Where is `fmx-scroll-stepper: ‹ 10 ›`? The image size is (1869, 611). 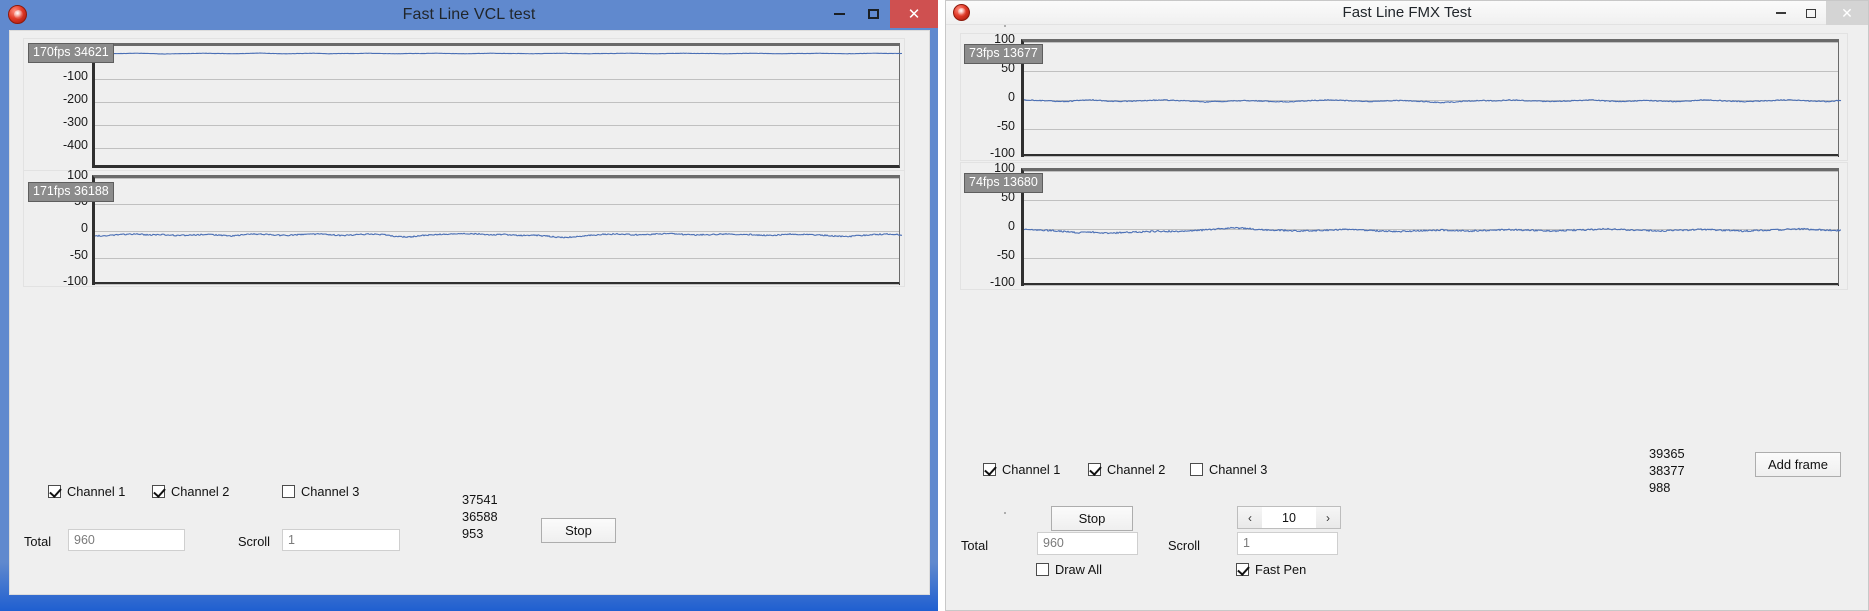 fmx-scroll-stepper: ‹ 10 › is located at coordinates (1289, 517).